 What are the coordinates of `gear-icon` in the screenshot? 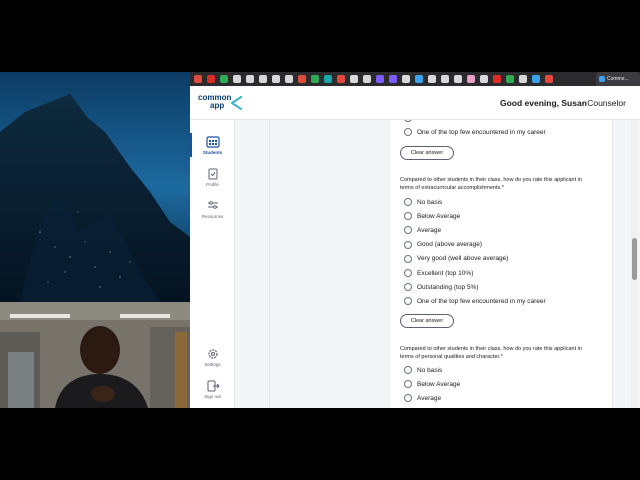 It's located at (212, 354).